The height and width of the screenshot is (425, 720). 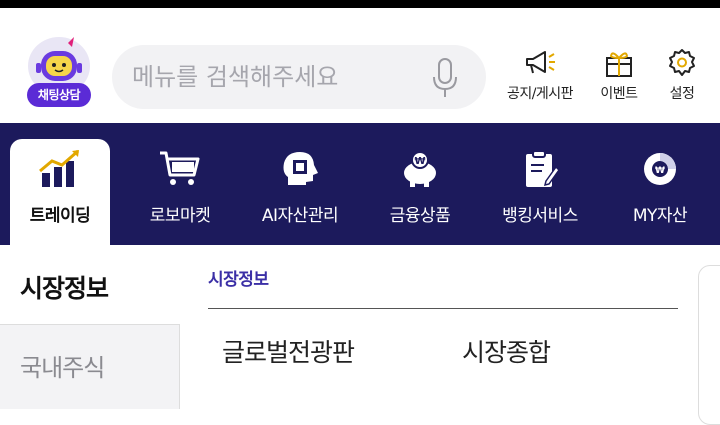 What do you see at coordinates (682, 62) in the screenshot?
I see `gear-icon` at bounding box center [682, 62].